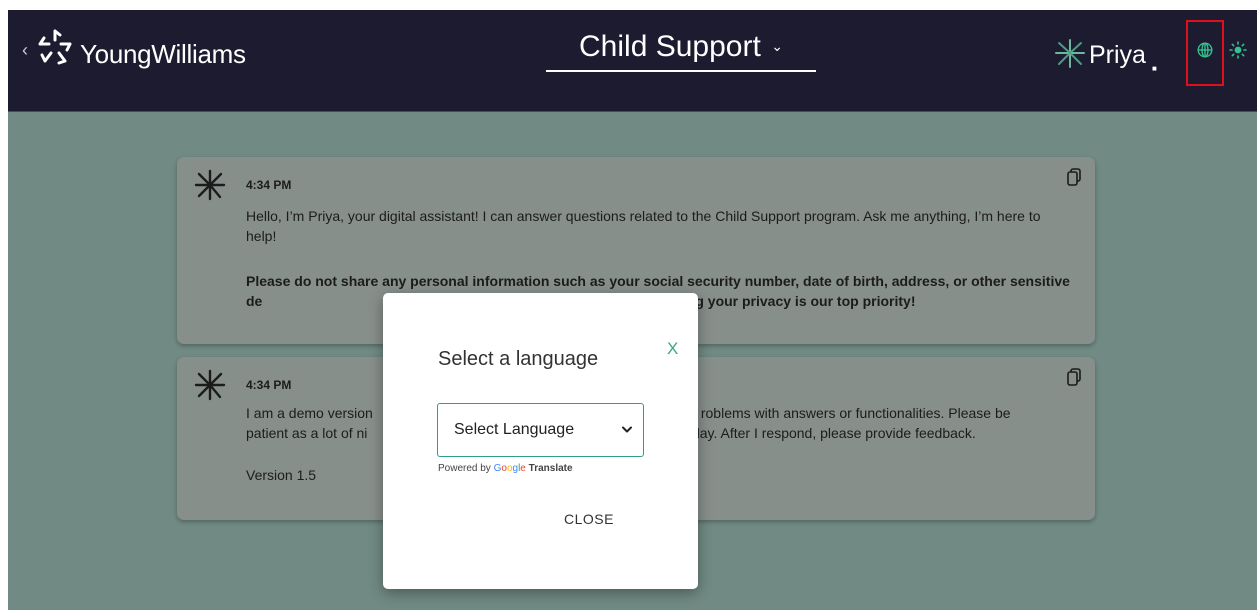 Image resolution: width=1257 pixels, height=610 pixels. Describe the element at coordinates (518, 359) in the screenshot. I see `modal-title: Select a language` at that location.